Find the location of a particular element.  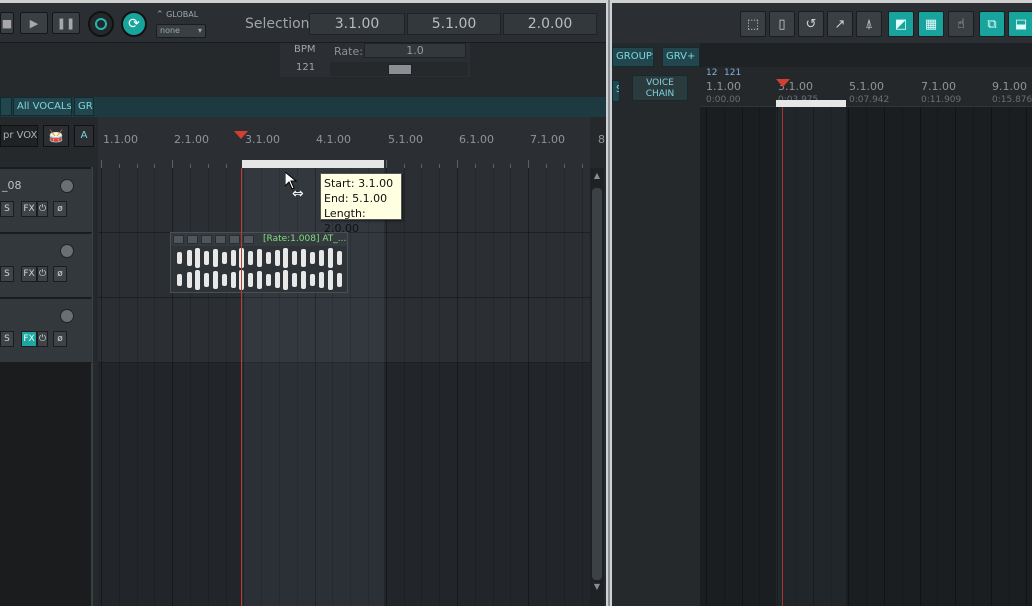

folder-tab-prev is located at coordinates (6, 106).